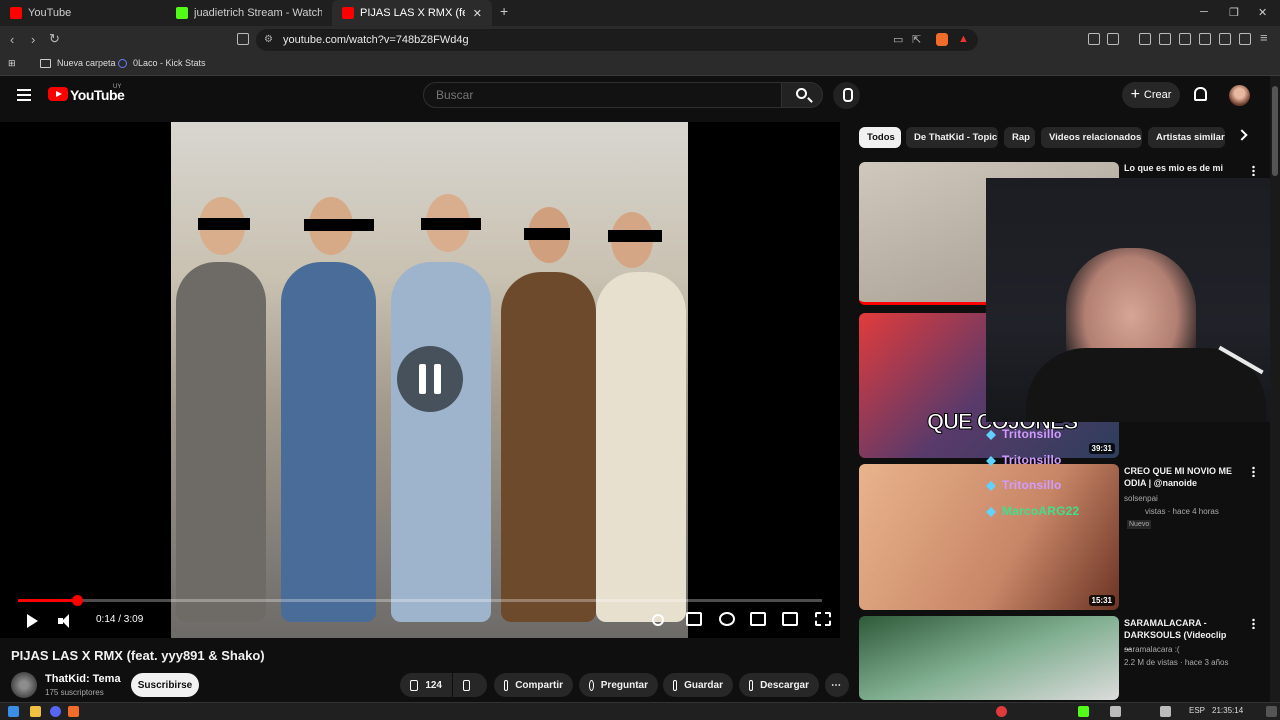 The image size is (1280, 720). I want to click on screenshot-icon, so click(1113, 39).